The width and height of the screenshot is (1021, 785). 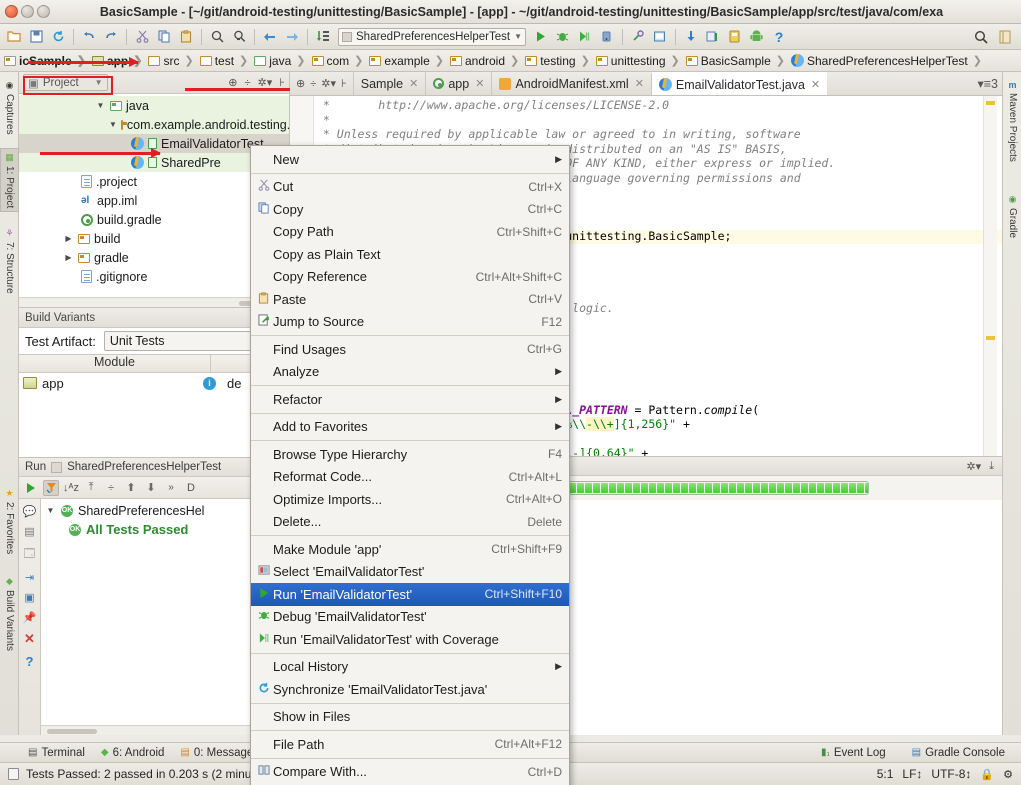 I want to click on expand-twisty-icon: ▶, so click(x=68, y=257).